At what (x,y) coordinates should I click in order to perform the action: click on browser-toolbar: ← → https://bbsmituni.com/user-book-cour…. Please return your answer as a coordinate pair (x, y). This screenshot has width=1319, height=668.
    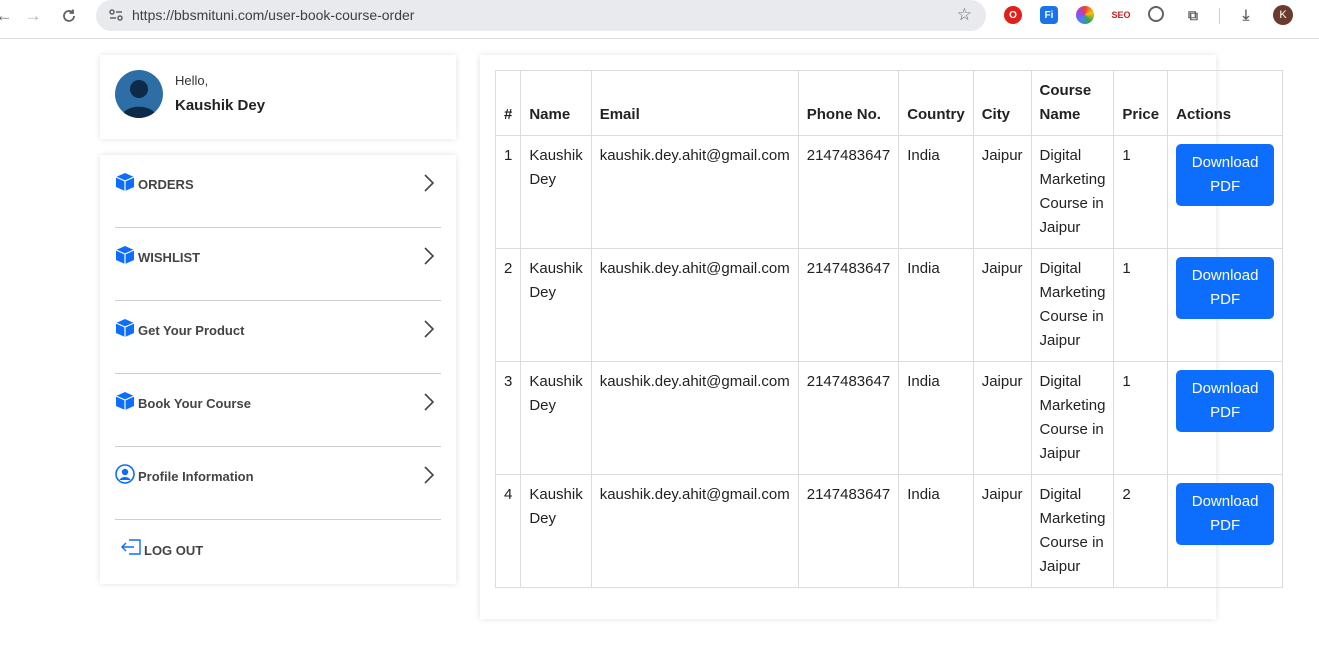
    Looking at the image, I should click on (659, 19).